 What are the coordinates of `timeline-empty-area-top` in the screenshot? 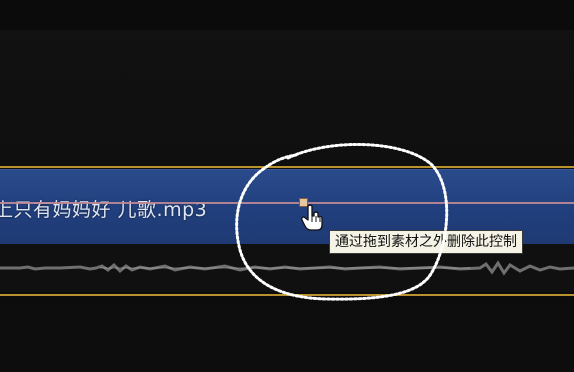 It's located at (287, 15).